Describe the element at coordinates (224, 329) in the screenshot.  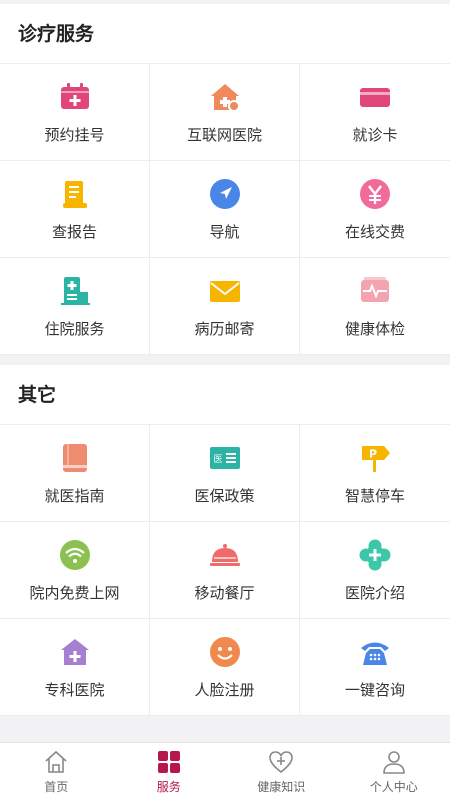
I see `service-label: 病历邮寄` at that location.